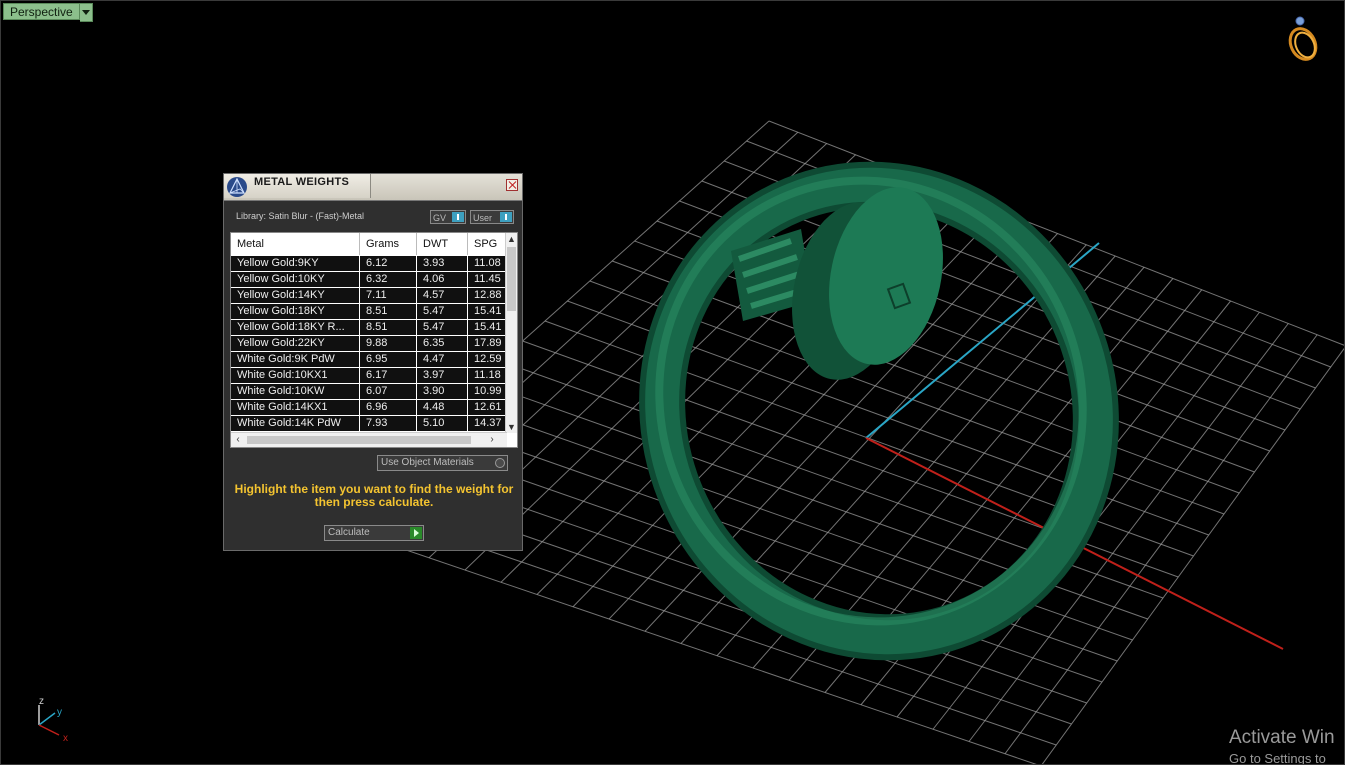 This screenshot has height=765, width=1345. Describe the element at coordinates (511, 333) in the screenshot. I see `vertical-scrollbar: ▲ ▼` at that location.